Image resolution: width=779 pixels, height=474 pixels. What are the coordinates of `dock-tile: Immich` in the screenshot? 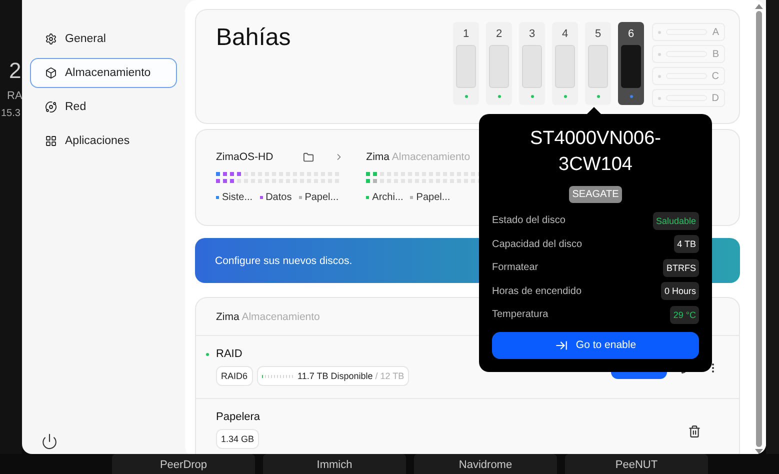 It's located at (334, 464).